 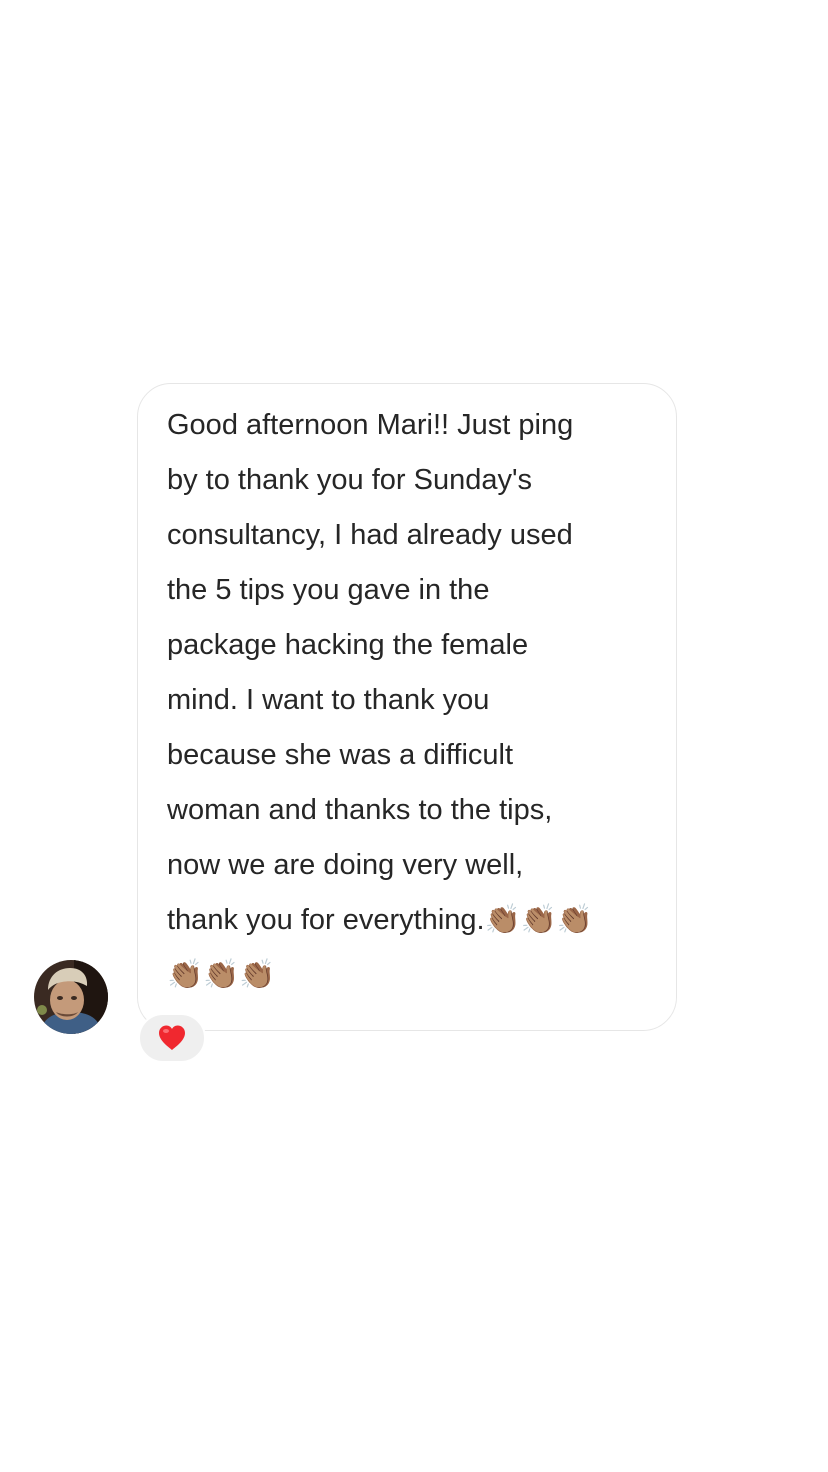 I want to click on heart-icon, so click(x=172, y=1037).